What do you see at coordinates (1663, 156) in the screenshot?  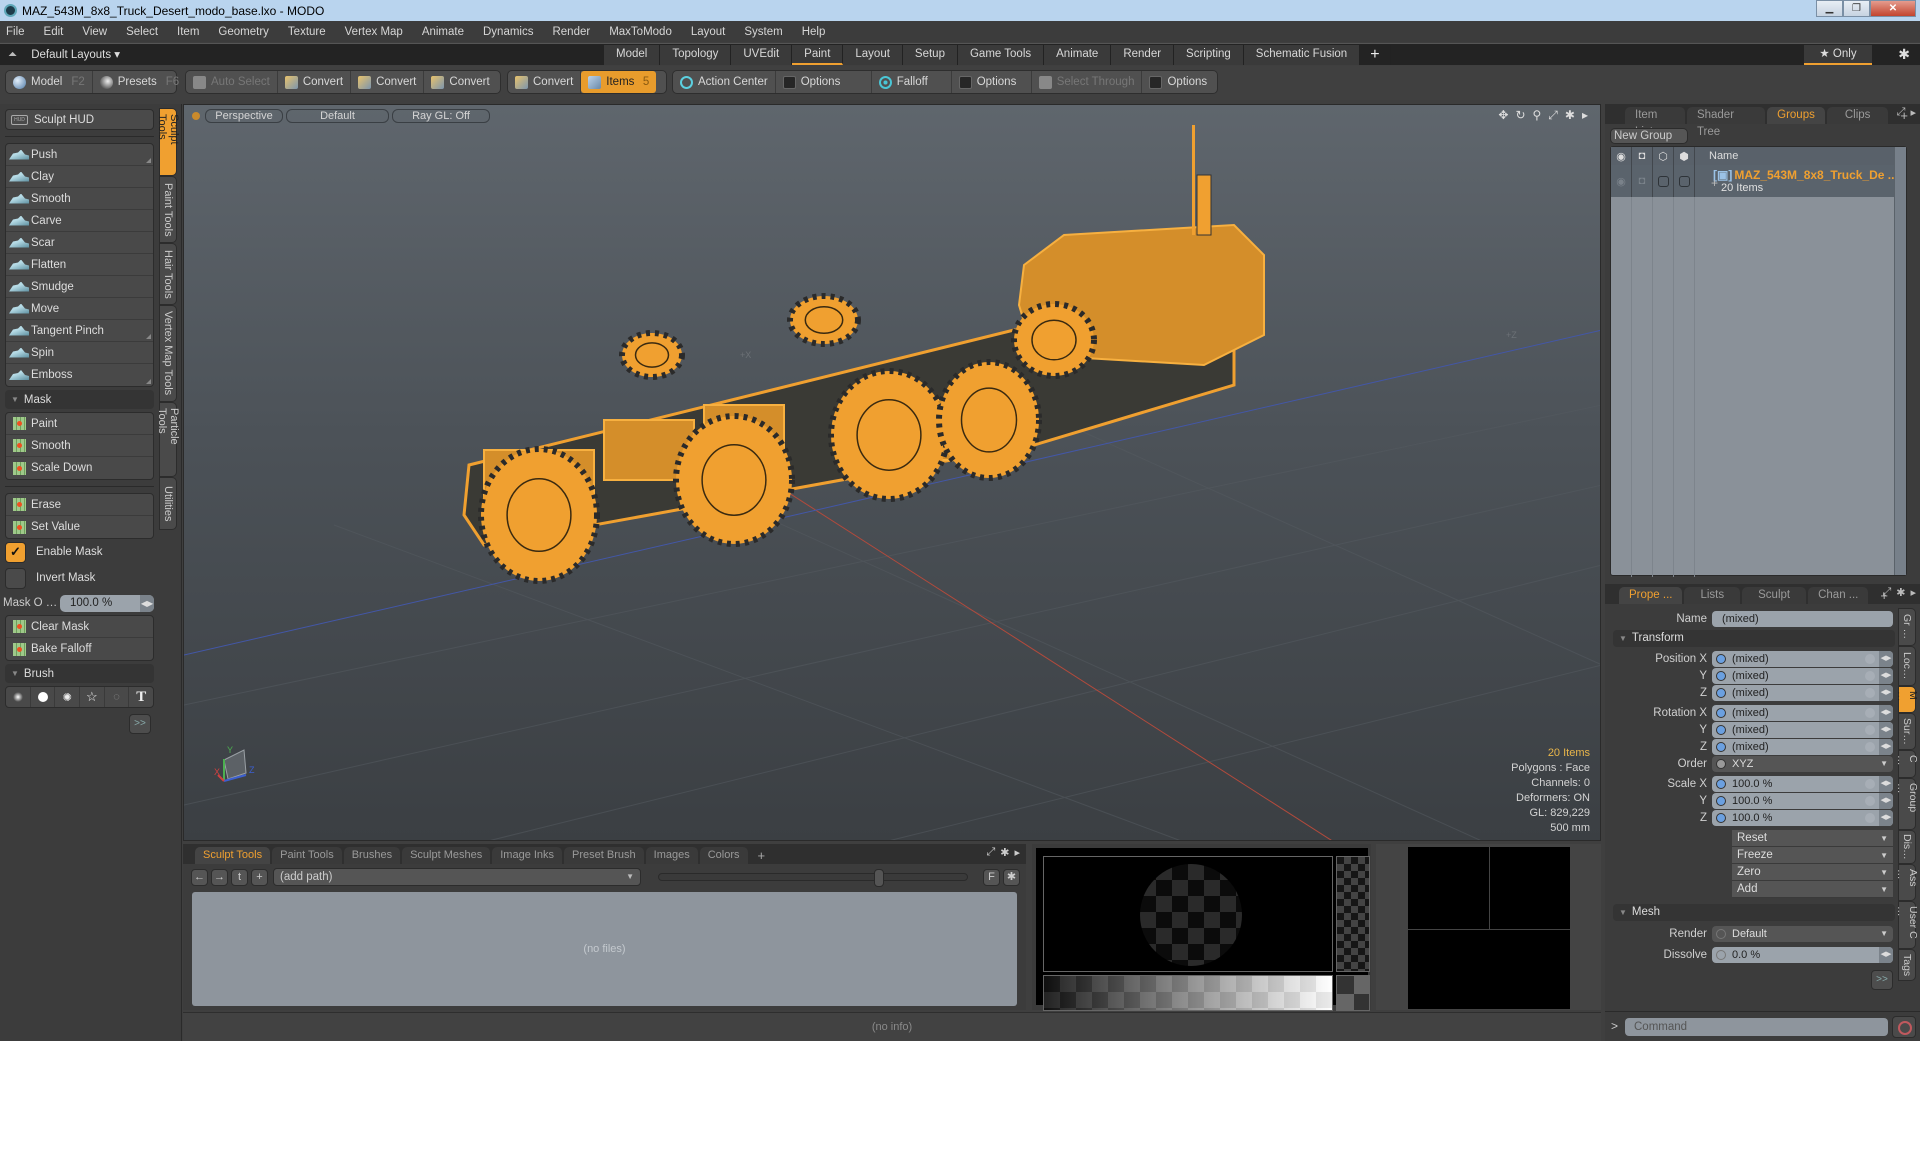 I see `lock-cube-icon: ⬡` at bounding box center [1663, 156].